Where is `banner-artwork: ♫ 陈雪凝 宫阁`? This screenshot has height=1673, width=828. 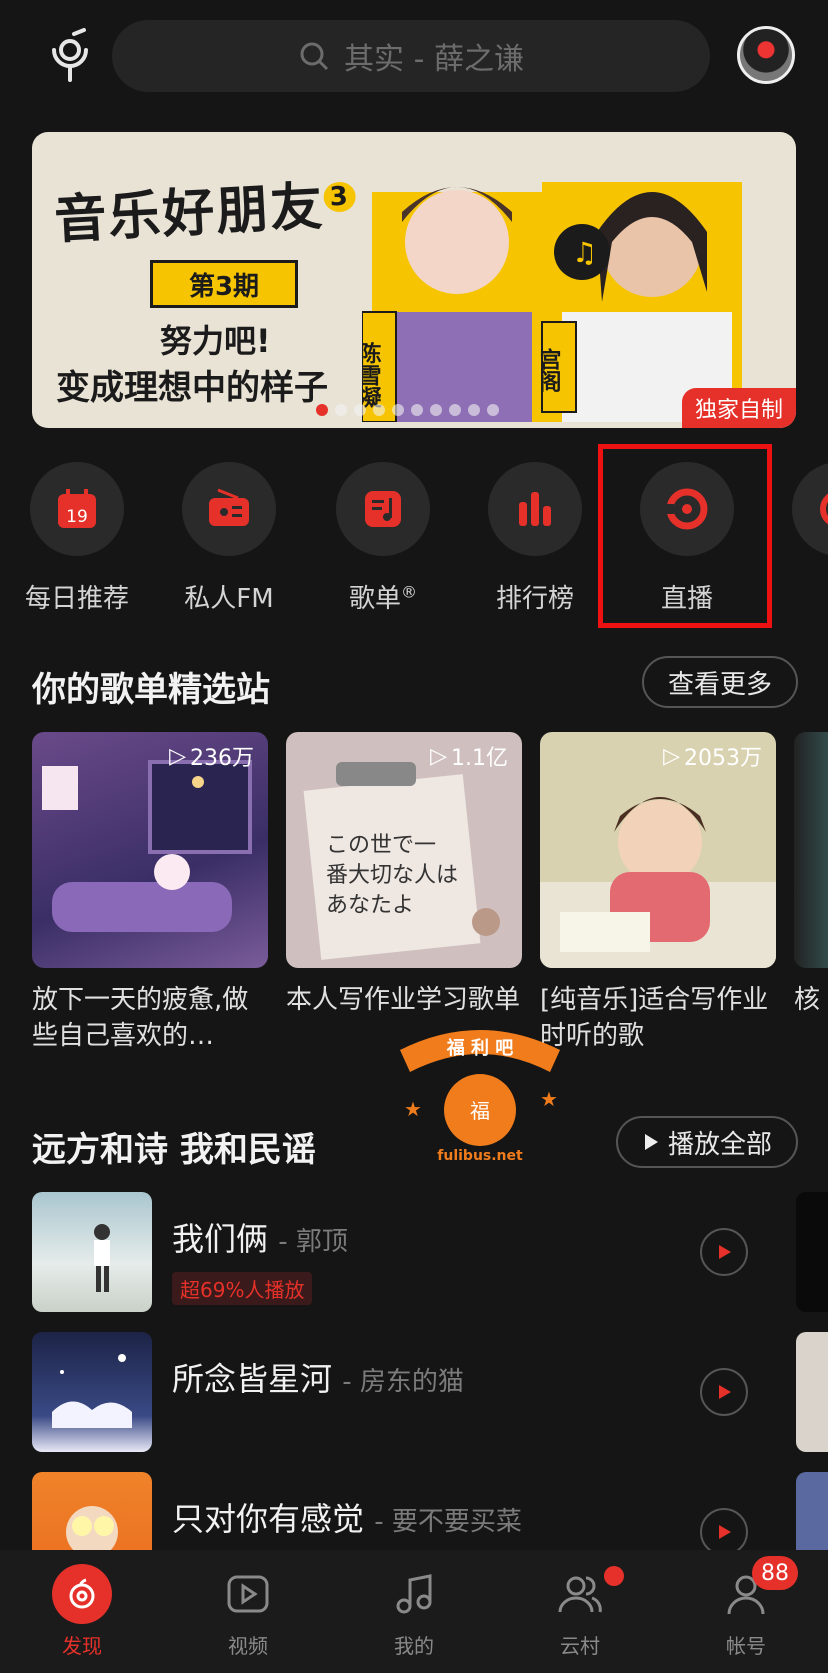 banner-artwork: ♫ 陈雪凝 宫阁 is located at coordinates (552, 302).